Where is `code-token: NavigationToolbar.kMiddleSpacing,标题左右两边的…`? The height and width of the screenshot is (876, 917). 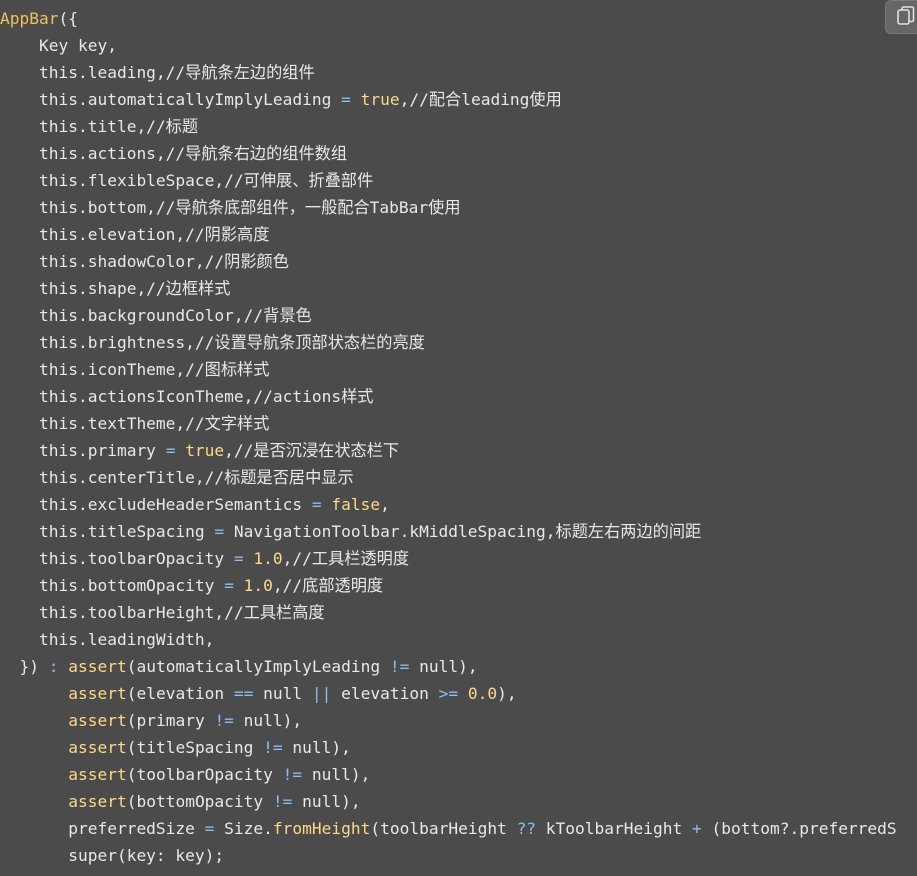
code-token: NavigationToolbar.kMiddleSpacing,标题左右两边的… is located at coordinates (463, 531).